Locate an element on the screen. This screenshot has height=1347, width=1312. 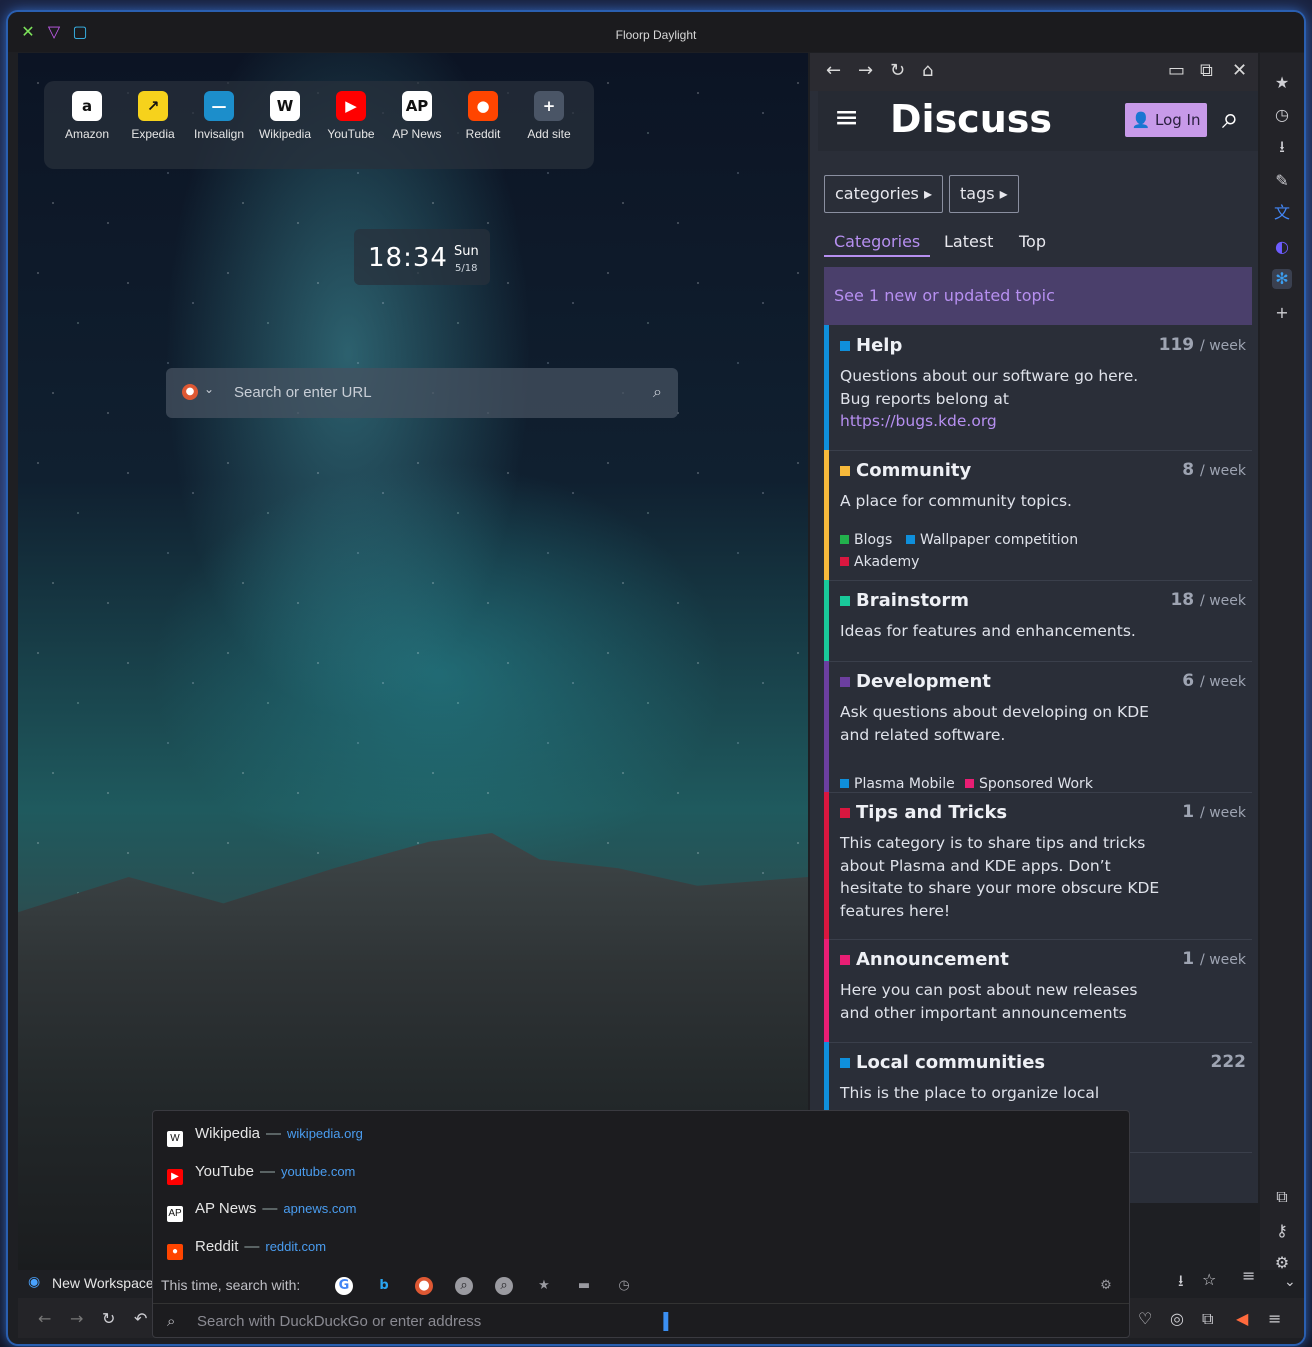
category-count: 18 / week is located at coordinates (1208, 600).